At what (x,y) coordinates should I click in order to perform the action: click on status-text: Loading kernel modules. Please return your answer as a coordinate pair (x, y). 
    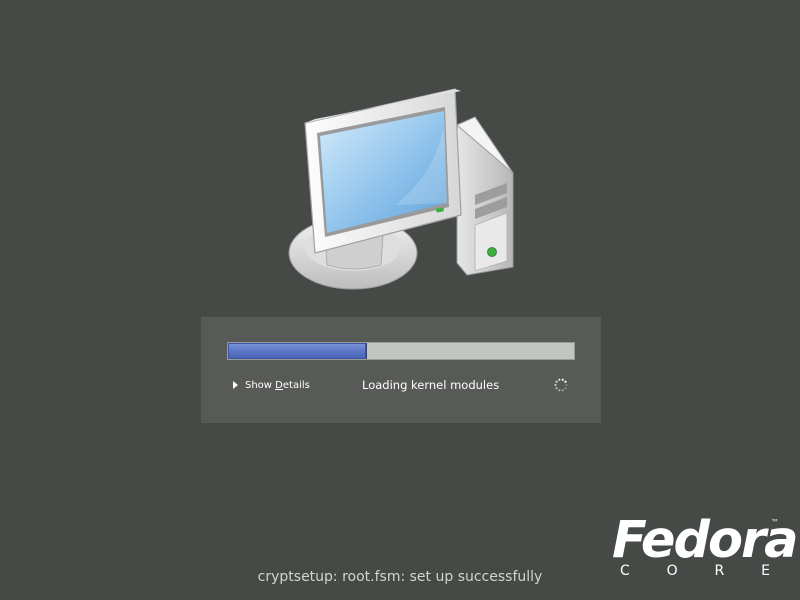
    Looking at the image, I should click on (431, 385).